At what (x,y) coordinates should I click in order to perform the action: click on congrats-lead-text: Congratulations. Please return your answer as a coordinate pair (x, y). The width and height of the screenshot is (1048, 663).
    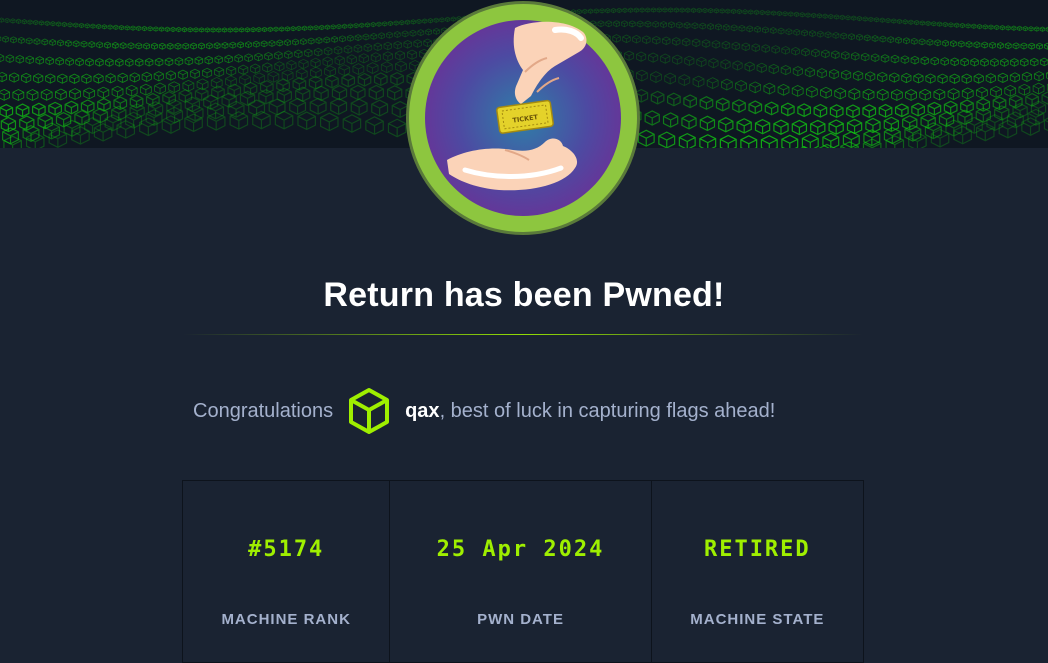
    Looking at the image, I should click on (263, 410).